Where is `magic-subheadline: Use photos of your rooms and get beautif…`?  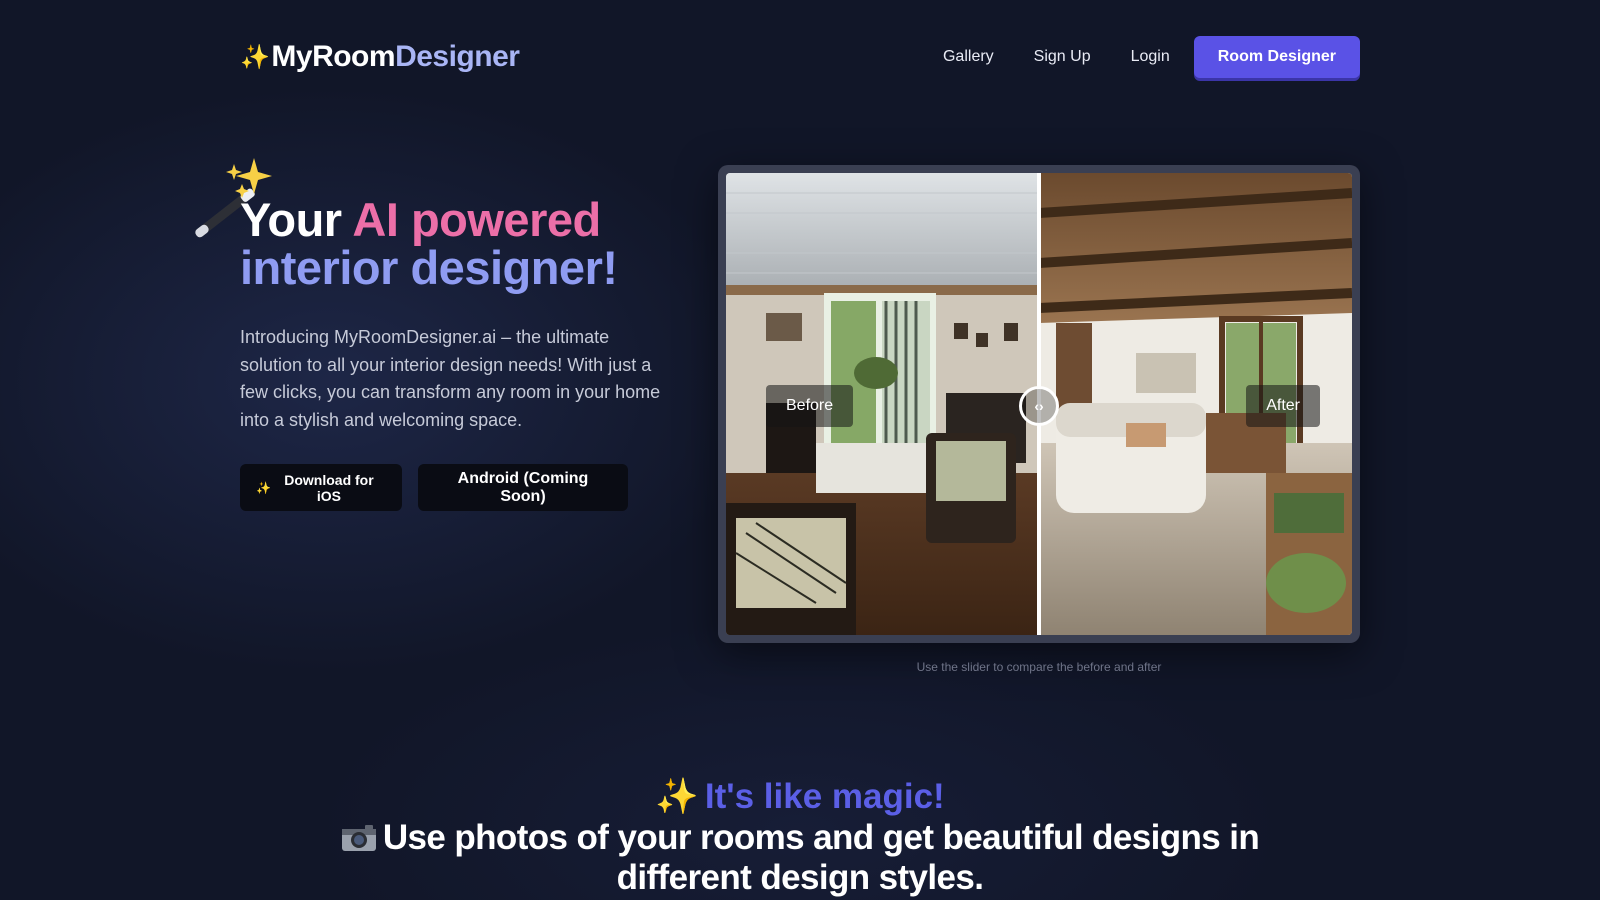 magic-subheadline: Use photos of your rooms and get beautif… is located at coordinates (800, 858).